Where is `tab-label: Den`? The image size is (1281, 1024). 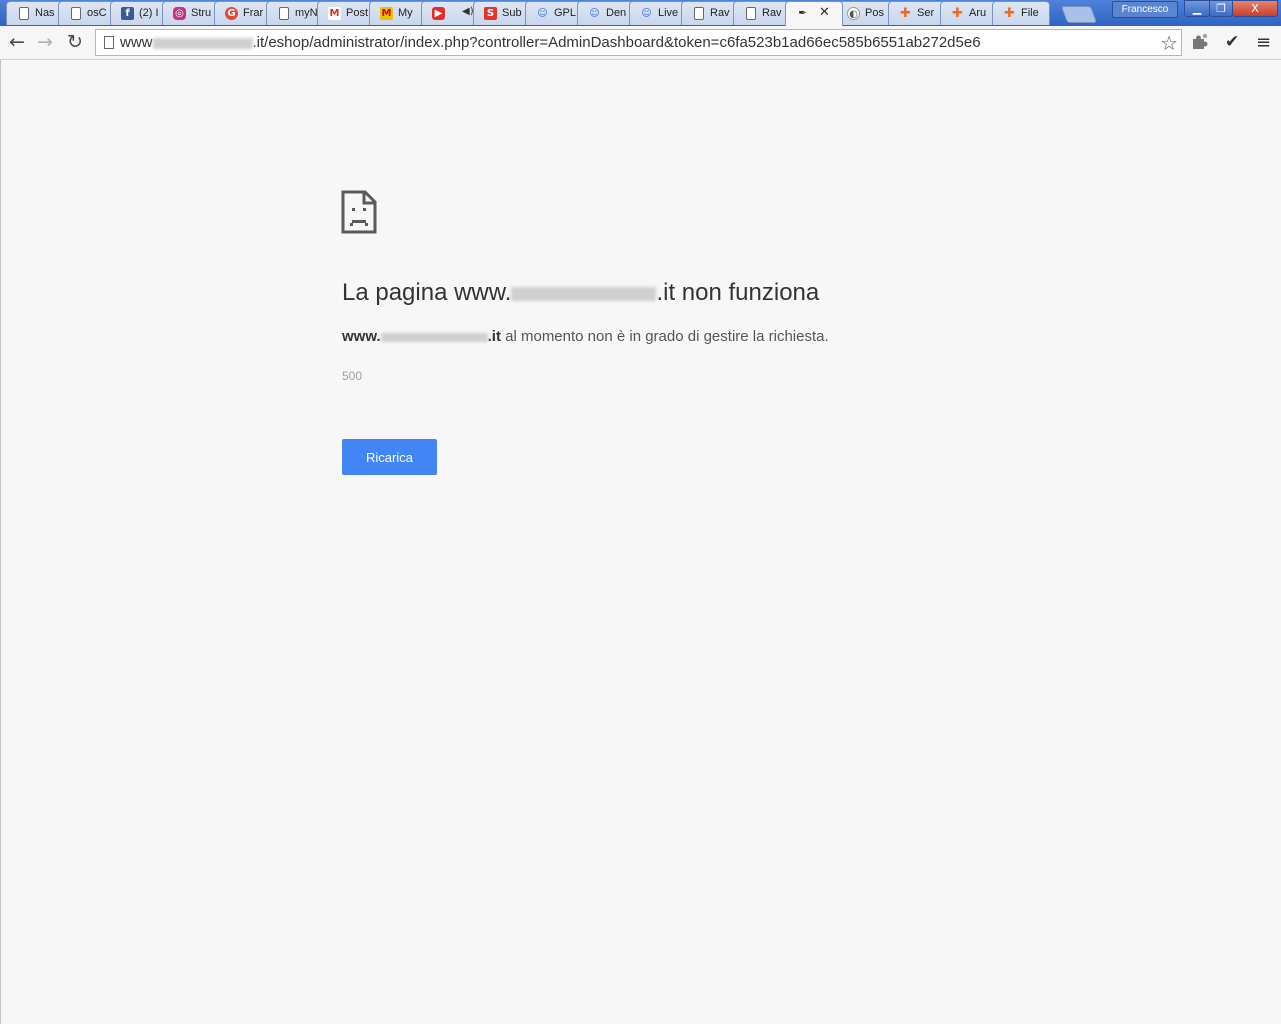 tab-label: Den is located at coordinates (616, 13).